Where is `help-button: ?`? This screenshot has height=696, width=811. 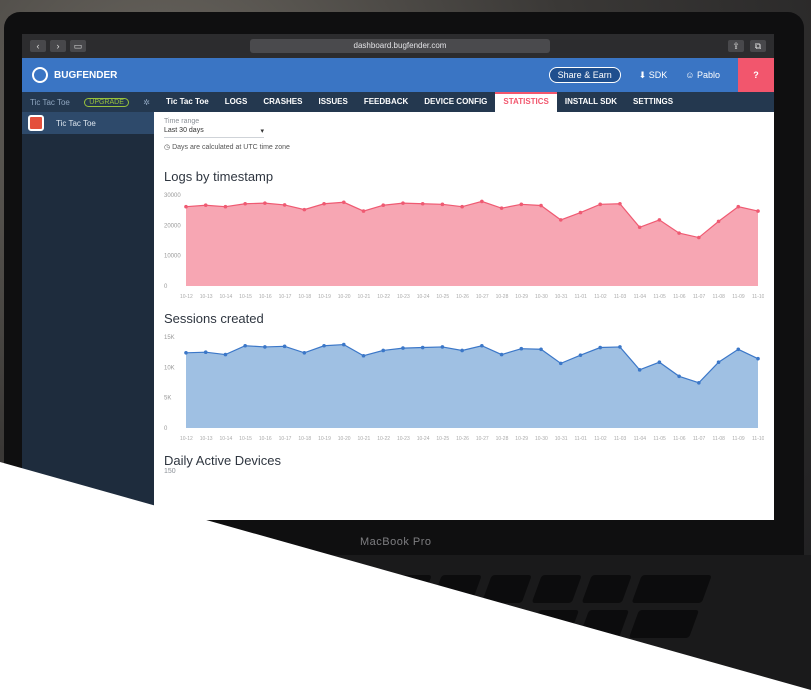
help-button: ? is located at coordinates (756, 75).